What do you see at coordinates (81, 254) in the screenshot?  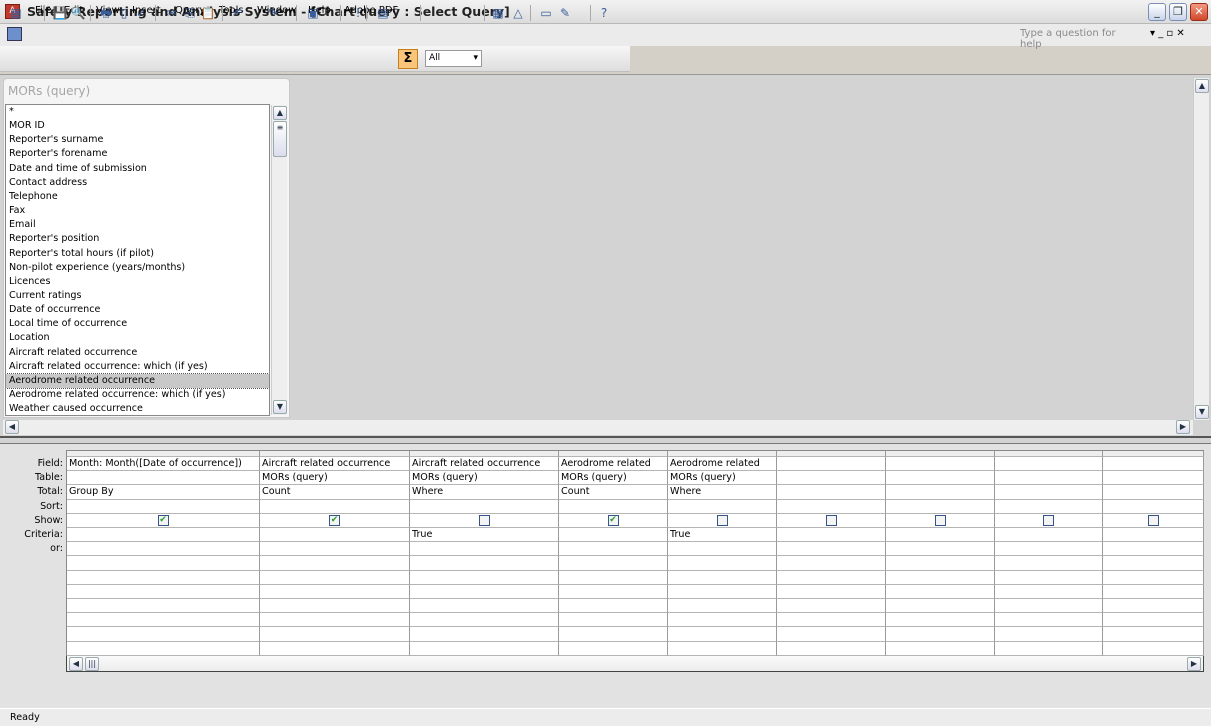 I see `field-list-item: Reporter's total hours (if pilot)` at bounding box center [81, 254].